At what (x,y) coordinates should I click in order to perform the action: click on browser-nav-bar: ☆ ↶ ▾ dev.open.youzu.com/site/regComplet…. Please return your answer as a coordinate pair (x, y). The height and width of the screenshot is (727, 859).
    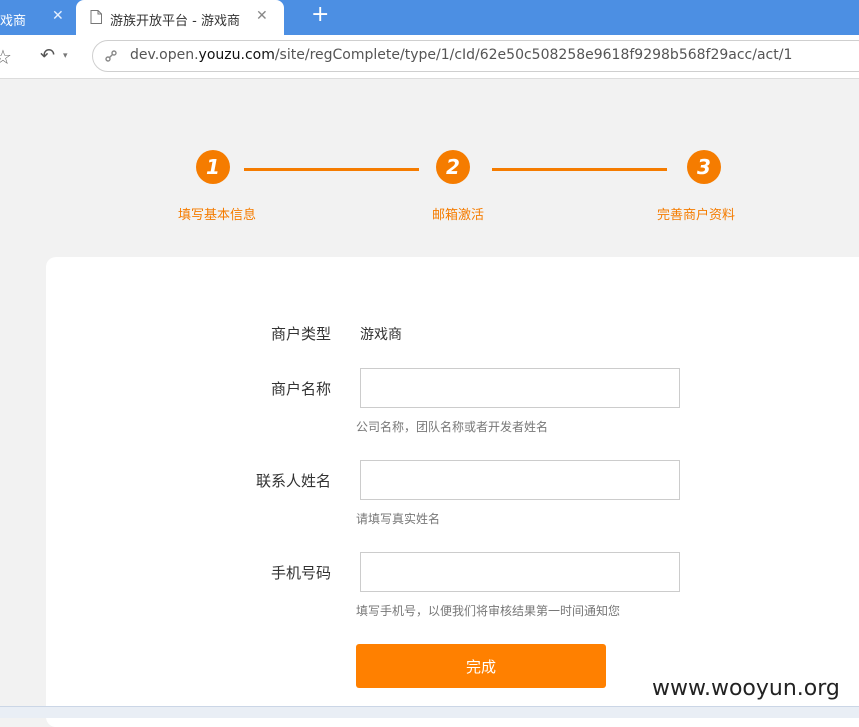
    Looking at the image, I should click on (429, 57).